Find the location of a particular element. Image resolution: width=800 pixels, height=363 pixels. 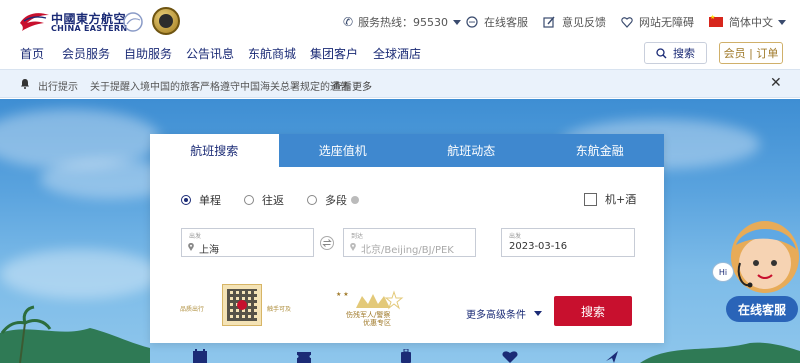

brand-name-en: CHINA EASTERN is located at coordinates (89, 28).